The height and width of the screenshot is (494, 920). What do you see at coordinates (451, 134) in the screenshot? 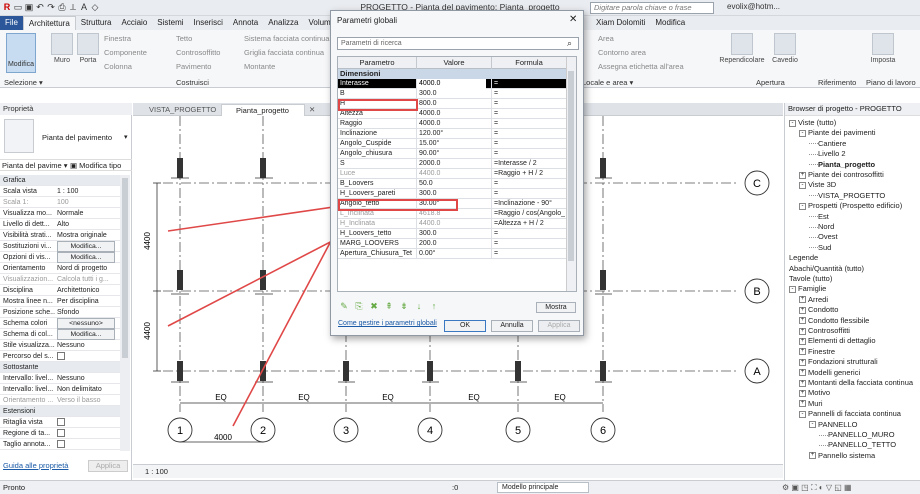
I see `parameter-value: 120.00°` at bounding box center [451, 134].